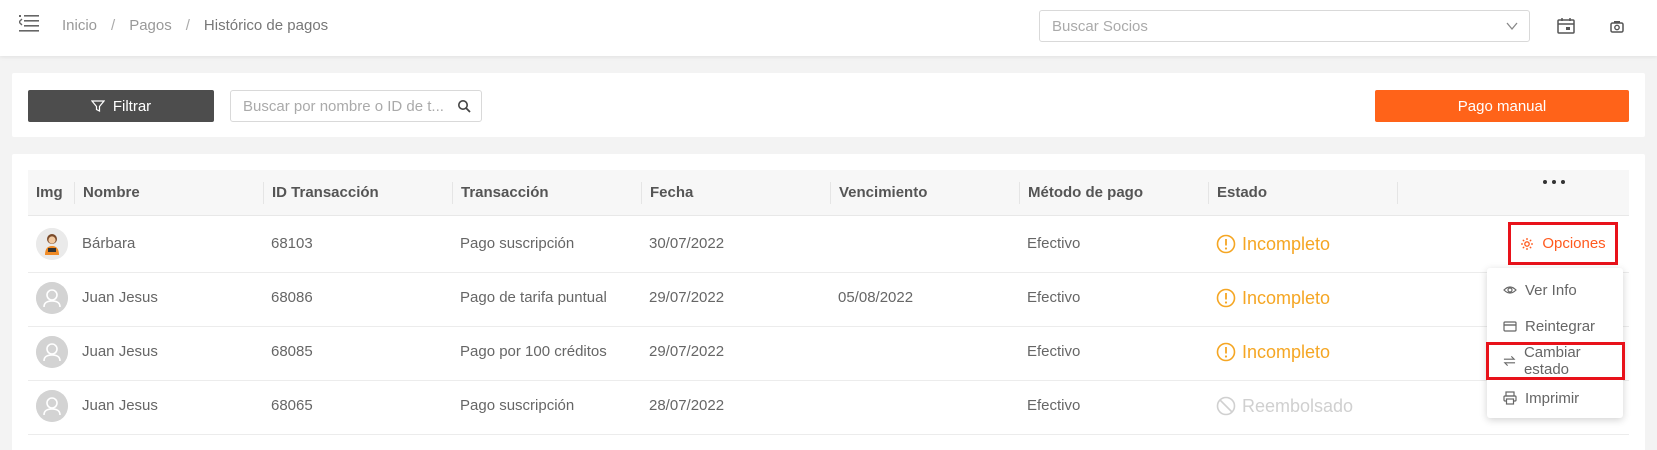 This screenshot has height=450, width=1657. What do you see at coordinates (292, 351) in the screenshot?
I see `cell-transaction-id: 68085` at bounding box center [292, 351].